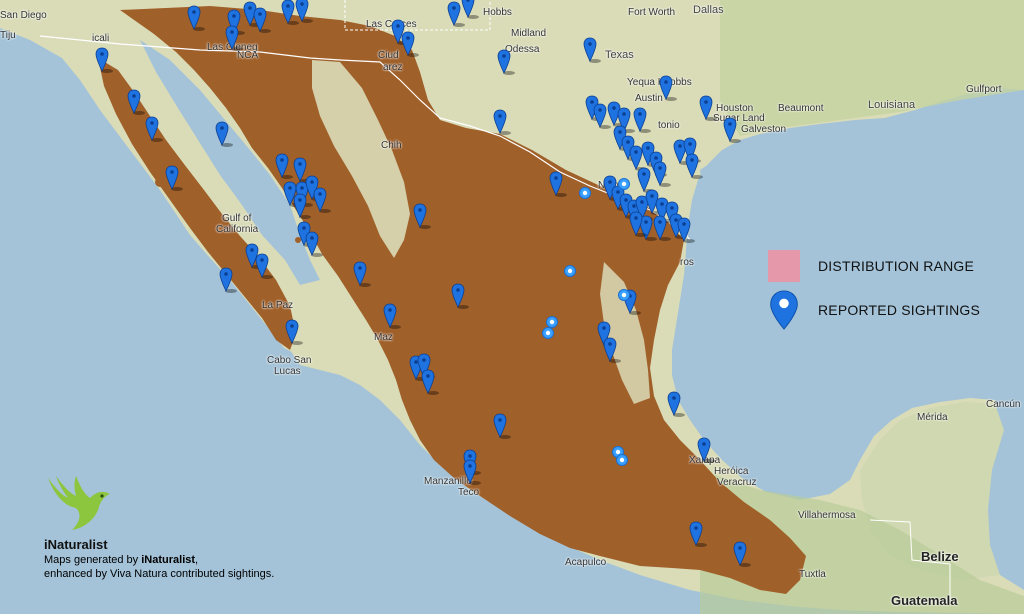  I want to click on credit-line-1: Maps generated by iNaturalist,, so click(121, 560).